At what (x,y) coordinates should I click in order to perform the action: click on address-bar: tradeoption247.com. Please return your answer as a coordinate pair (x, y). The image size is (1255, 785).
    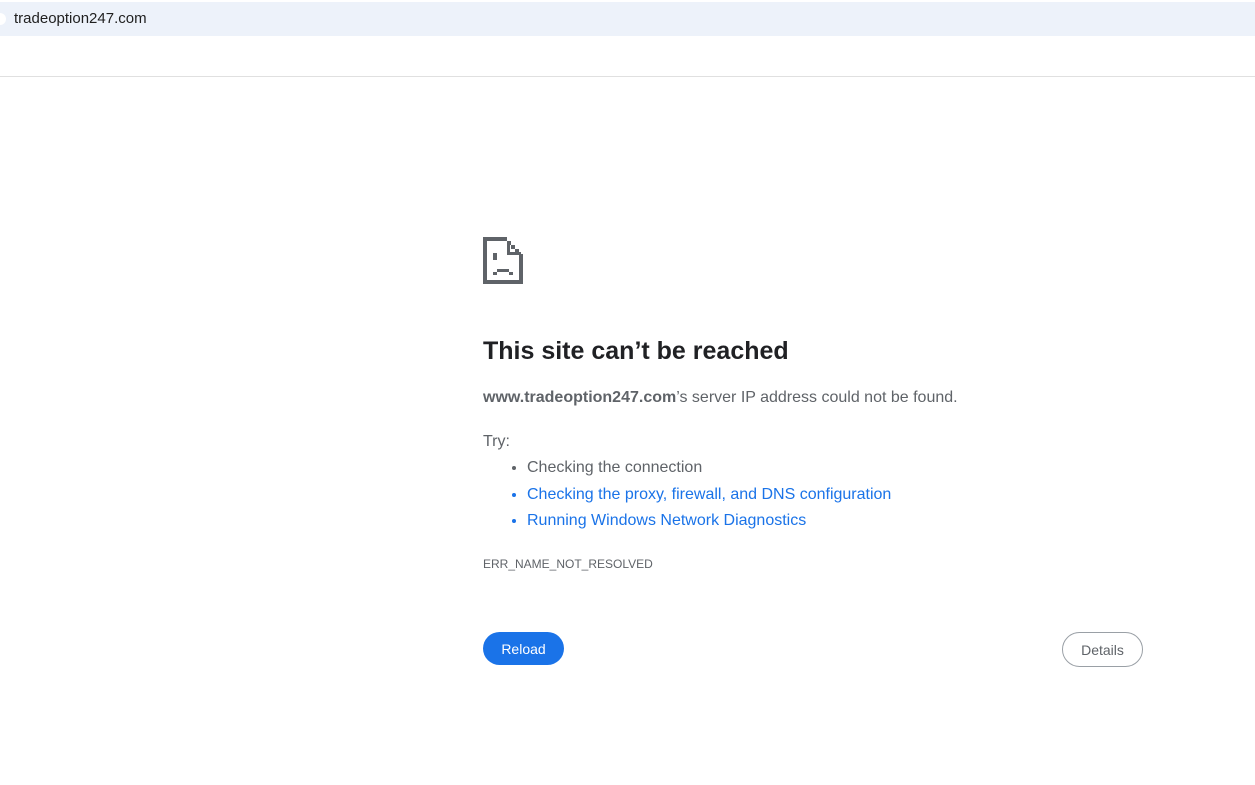
    Looking at the image, I should click on (627, 19).